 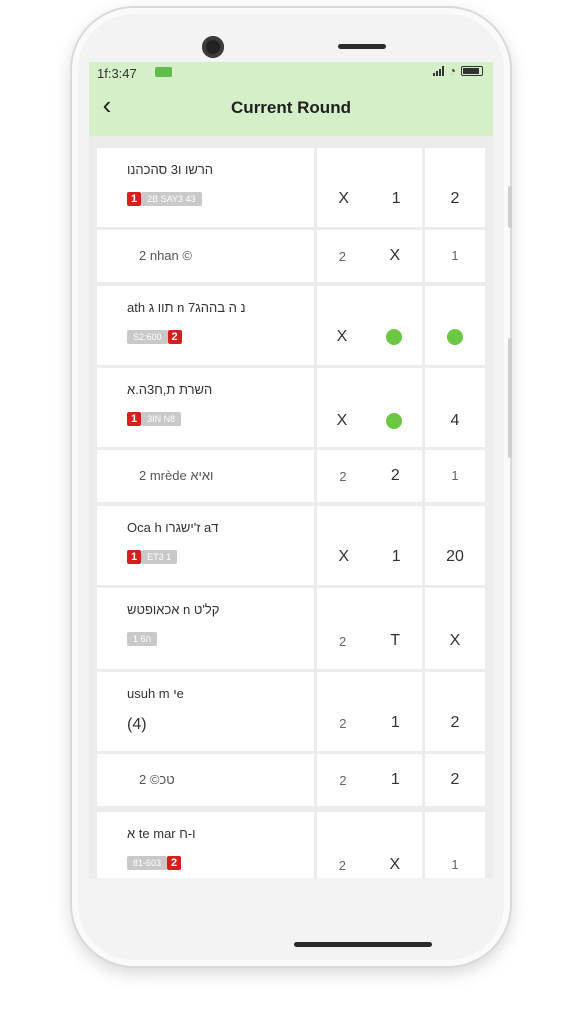 I want to click on app-header: 1f:3:47 ◔ ‹ Current Round, so click(x=291, y=99).